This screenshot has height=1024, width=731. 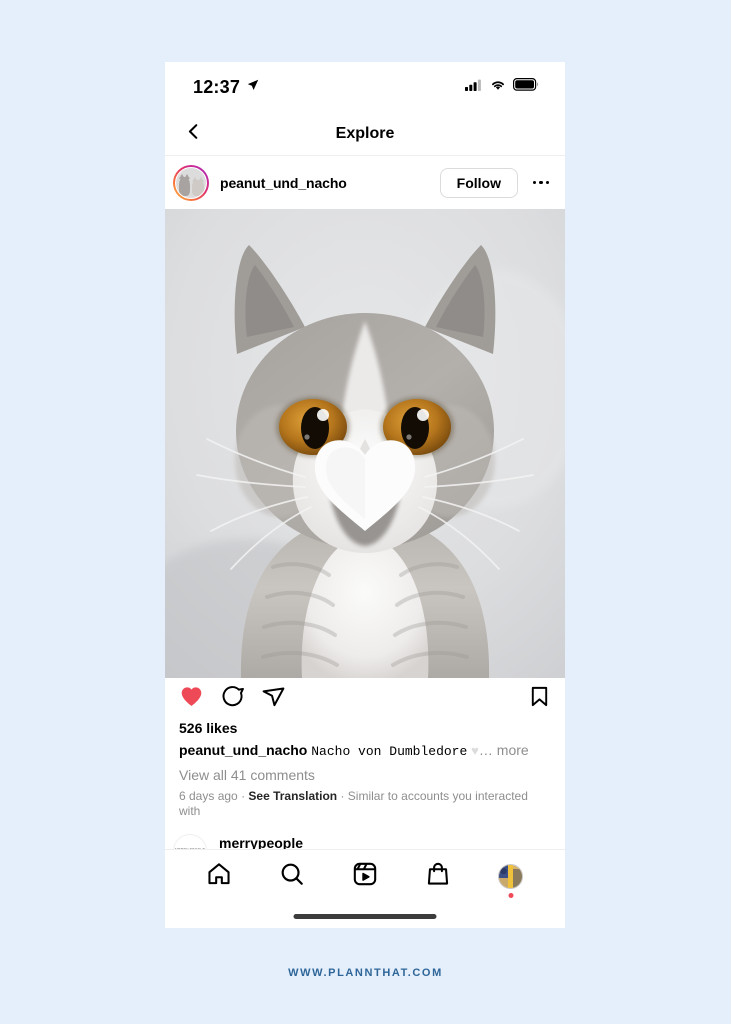 I want to click on nav-item-shop, so click(x=438, y=876).